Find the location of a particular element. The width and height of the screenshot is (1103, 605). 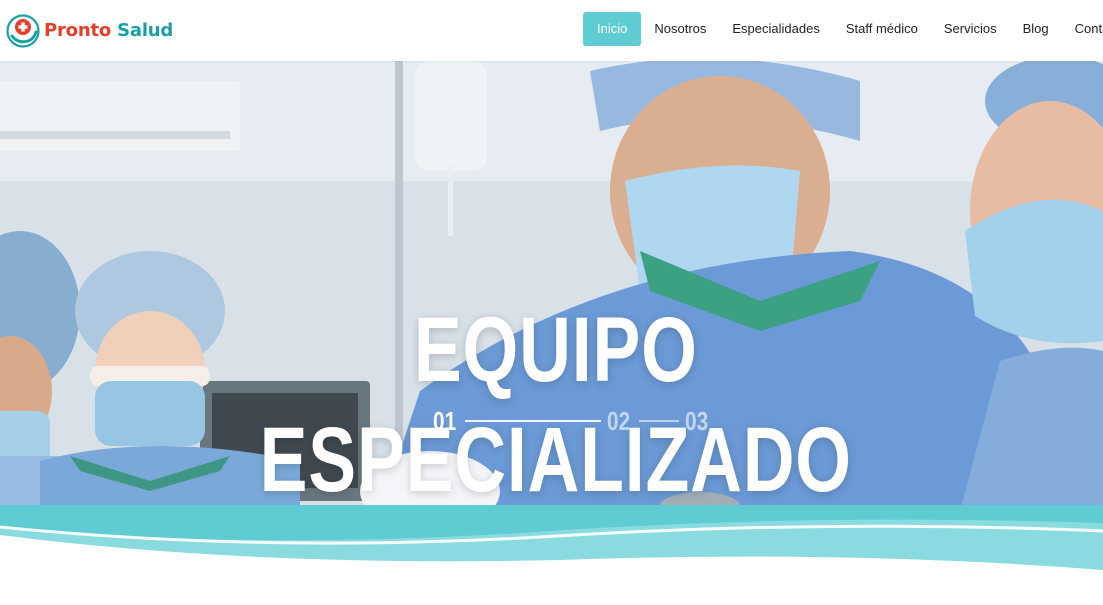

slide-pager: 01 02 03 is located at coordinates (573, 421).